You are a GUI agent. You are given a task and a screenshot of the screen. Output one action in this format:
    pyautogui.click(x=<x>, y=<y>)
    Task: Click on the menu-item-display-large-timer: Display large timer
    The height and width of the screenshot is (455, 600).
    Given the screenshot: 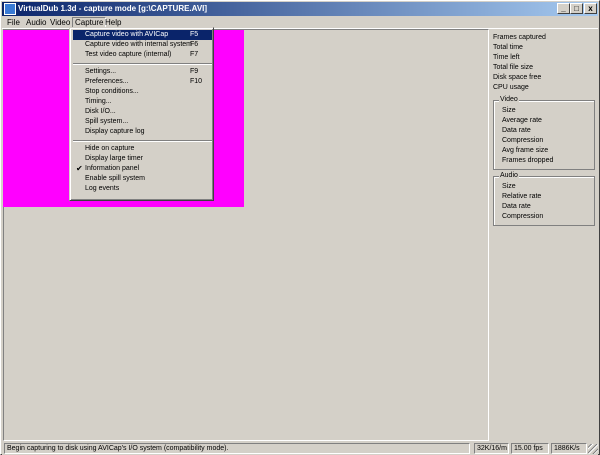 What is the action you would take?
    pyautogui.click(x=142, y=159)
    